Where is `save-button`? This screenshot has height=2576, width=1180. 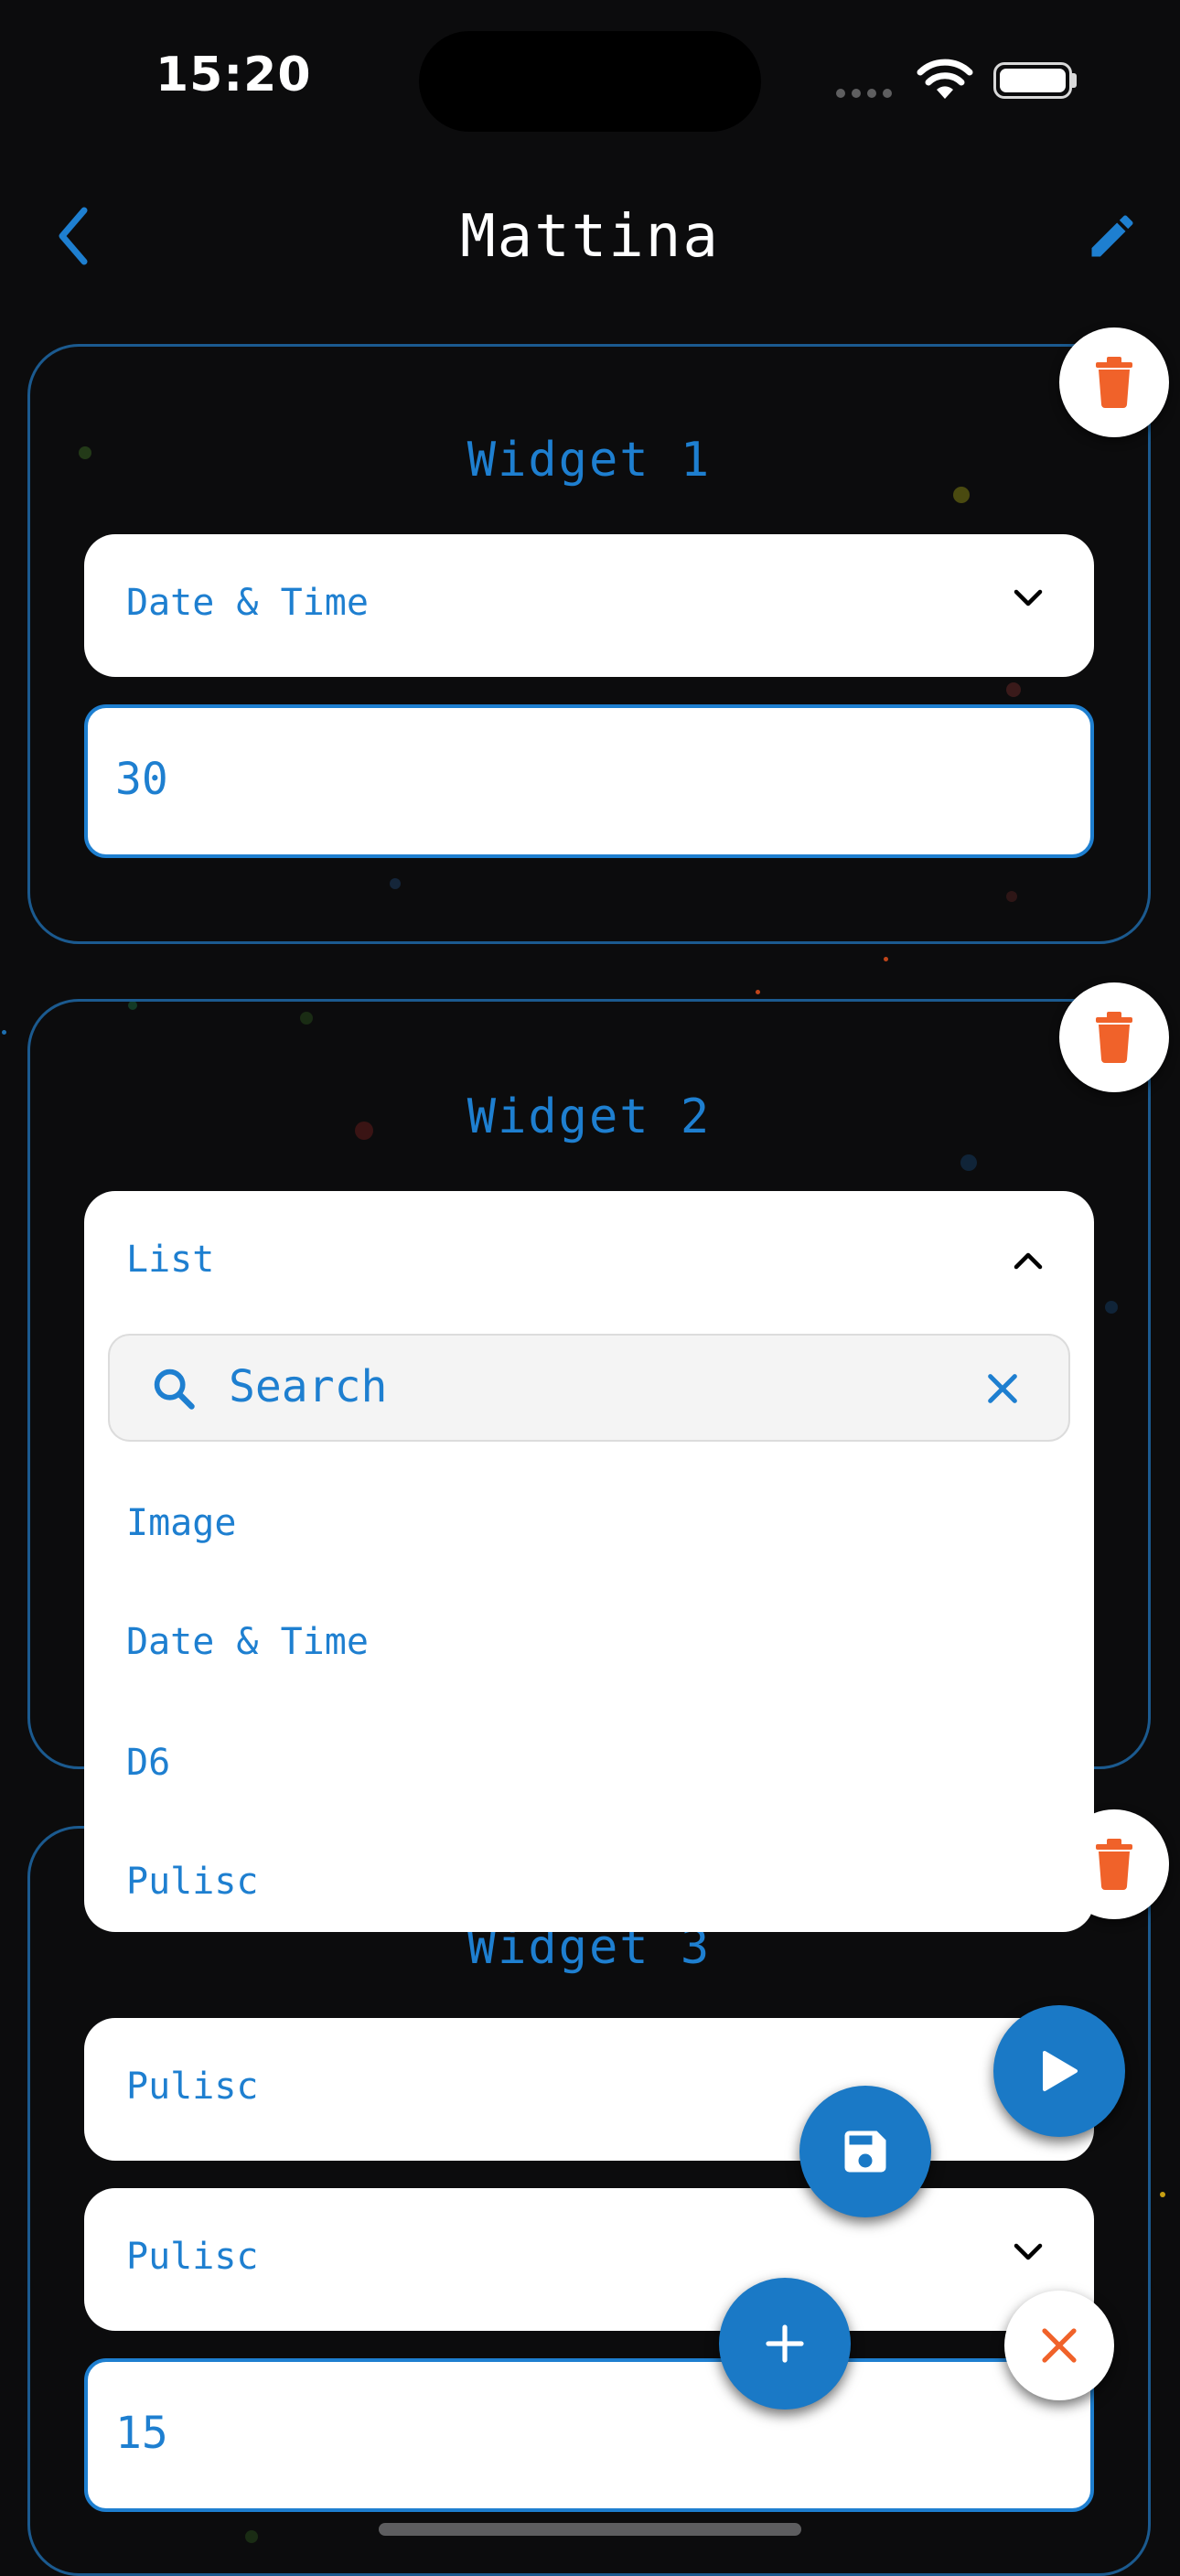
save-button is located at coordinates (865, 2152).